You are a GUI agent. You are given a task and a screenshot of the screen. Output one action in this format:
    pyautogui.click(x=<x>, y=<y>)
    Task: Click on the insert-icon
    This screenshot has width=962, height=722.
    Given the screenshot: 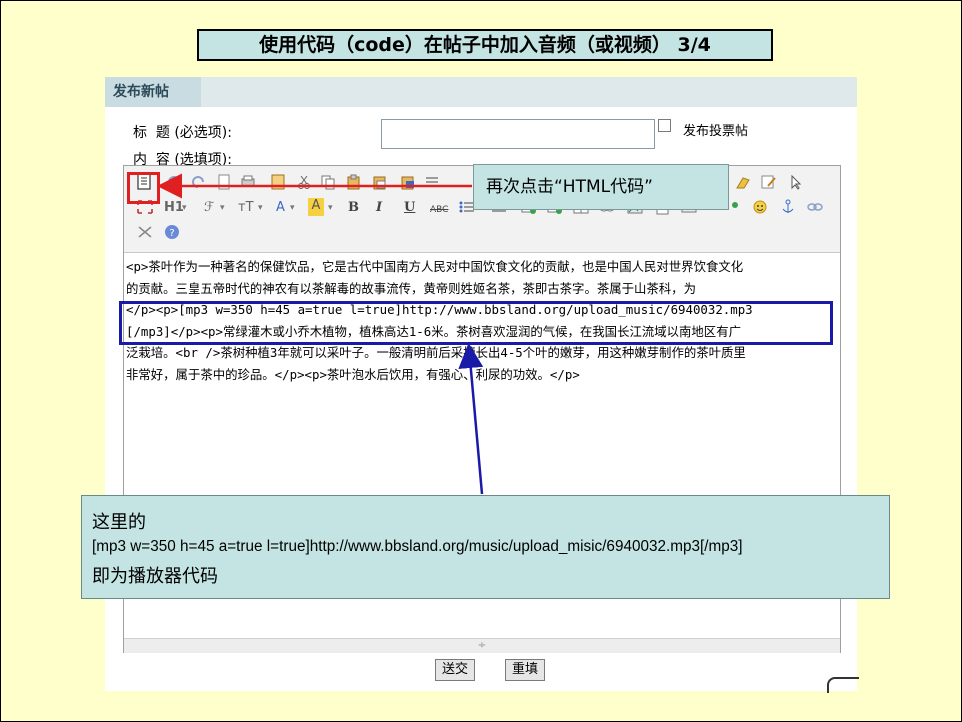 What is the action you would take?
    pyautogui.click(x=735, y=207)
    